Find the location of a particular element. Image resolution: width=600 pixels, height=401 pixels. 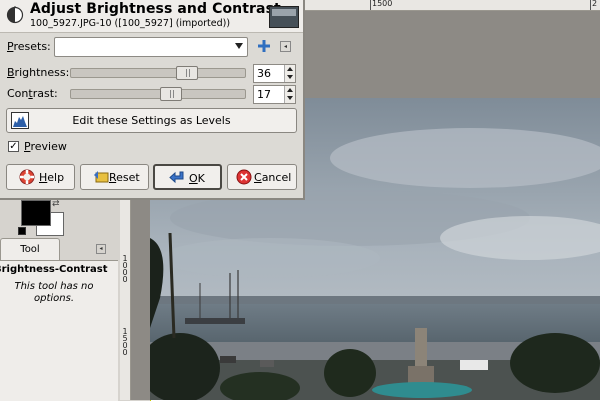

brightness-slider is located at coordinates (158, 73).